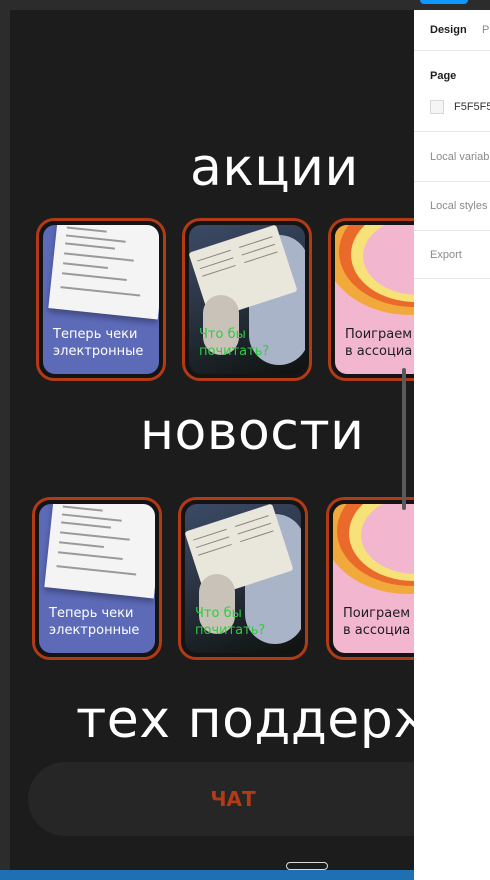 The height and width of the screenshot is (880, 490). I want to click on chat-button: ЧАТ, so click(221, 799).